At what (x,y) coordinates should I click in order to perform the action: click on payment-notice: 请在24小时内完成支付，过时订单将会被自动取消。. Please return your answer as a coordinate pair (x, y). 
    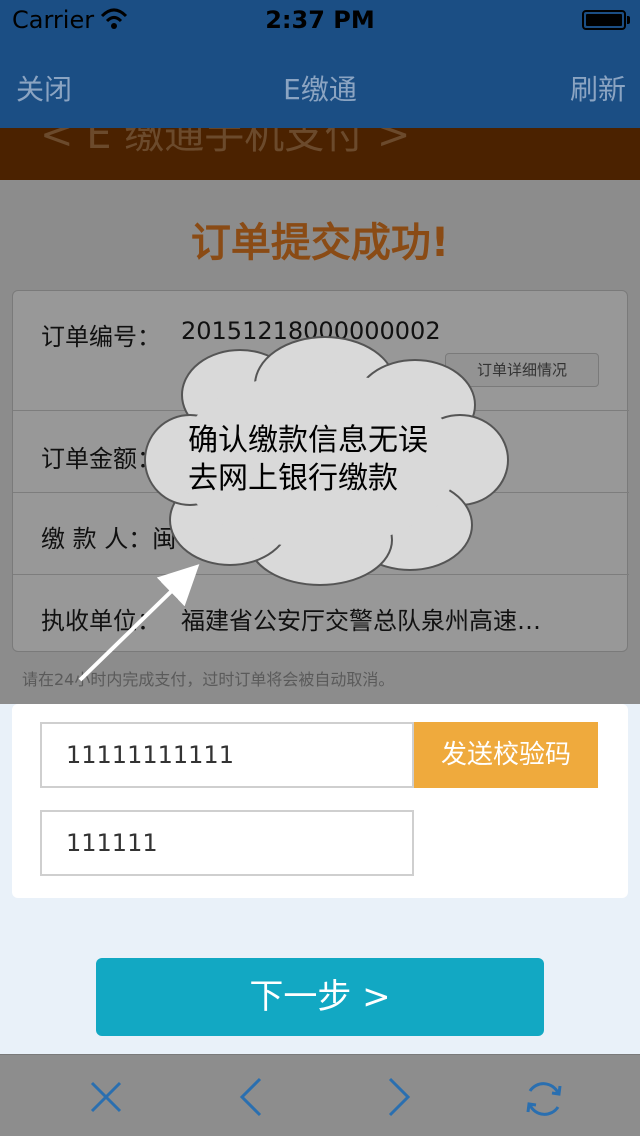
    Looking at the image, I should click on (208, 679).